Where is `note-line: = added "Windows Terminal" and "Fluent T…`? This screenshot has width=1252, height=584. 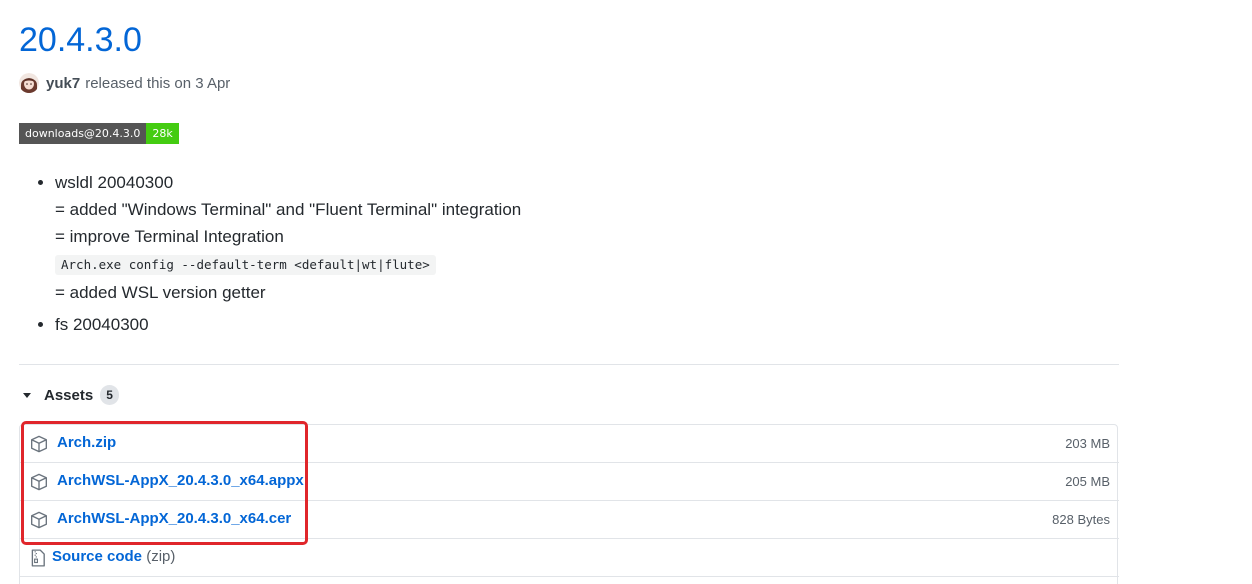 note-line: = added "Windows Terminal" and "Fluent T… is located at coordinates (288, 209).